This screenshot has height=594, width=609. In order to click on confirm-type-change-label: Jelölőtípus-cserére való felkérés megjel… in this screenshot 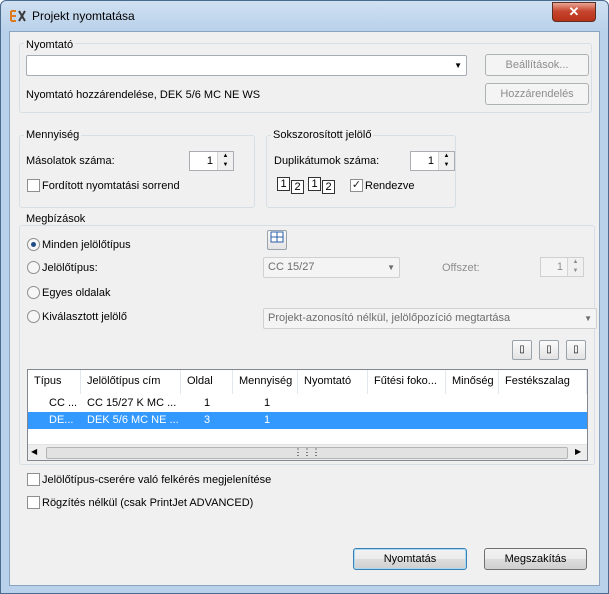, I will do `click(157, 480)`.